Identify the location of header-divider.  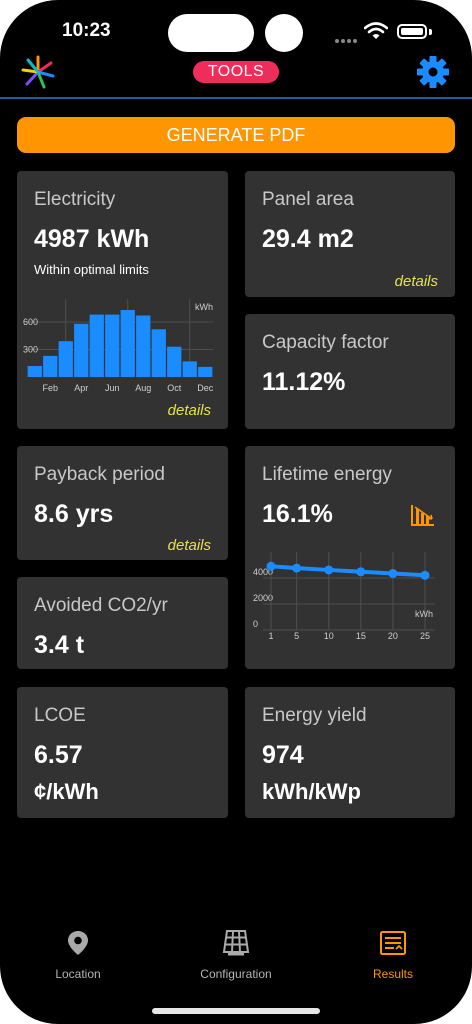
(236, 98).